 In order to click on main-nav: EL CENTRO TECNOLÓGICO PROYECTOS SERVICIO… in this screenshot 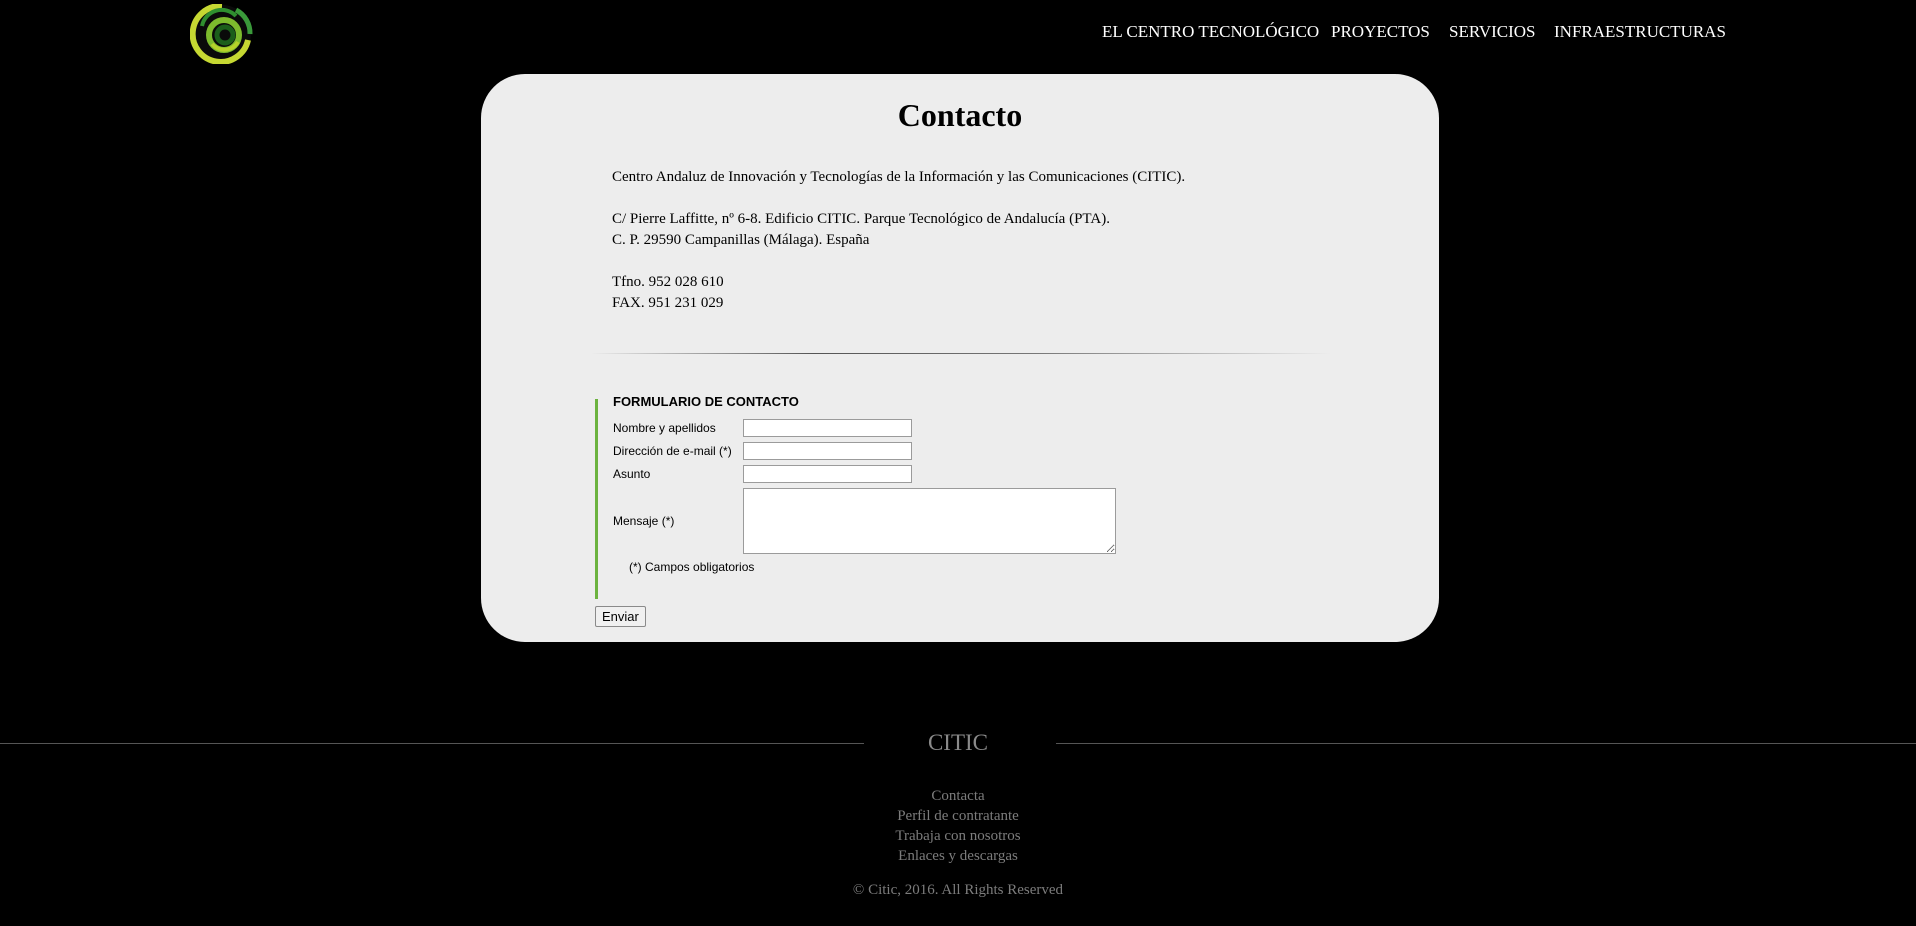, I will do `click(958, 34)`.